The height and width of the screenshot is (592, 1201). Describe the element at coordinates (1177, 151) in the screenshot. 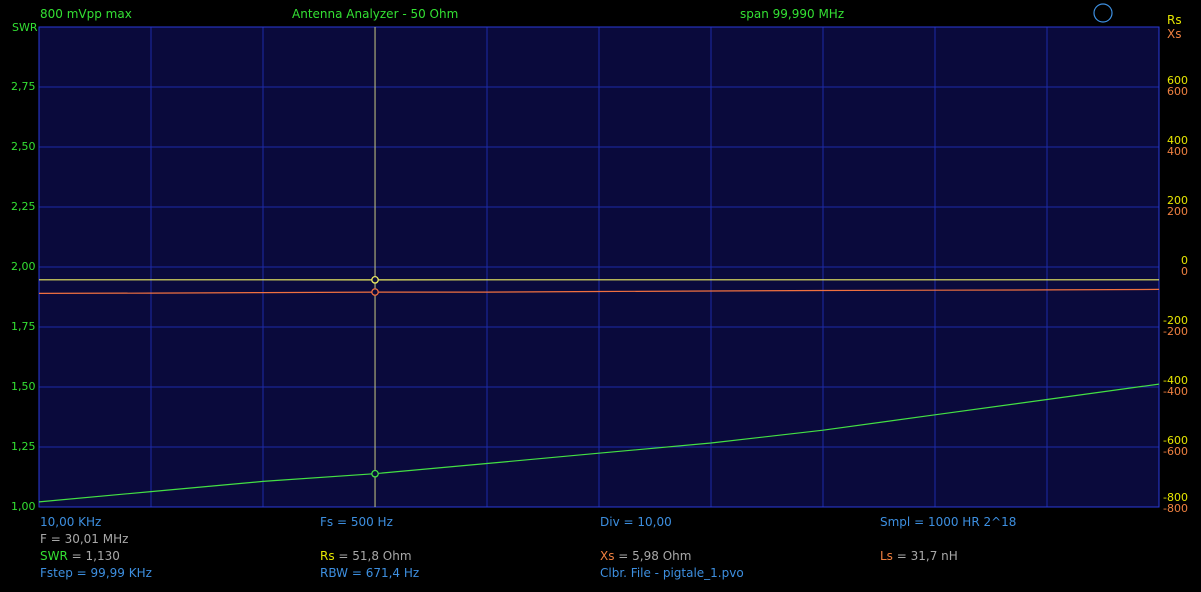

I see `xs-tick-label: 400` at that location.